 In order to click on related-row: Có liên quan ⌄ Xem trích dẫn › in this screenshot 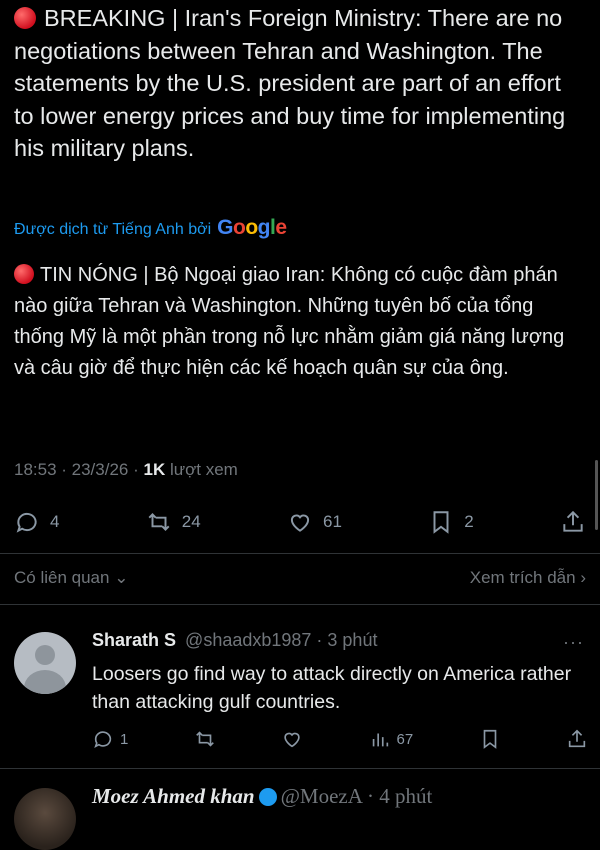, I will do `click(300, 578)`.